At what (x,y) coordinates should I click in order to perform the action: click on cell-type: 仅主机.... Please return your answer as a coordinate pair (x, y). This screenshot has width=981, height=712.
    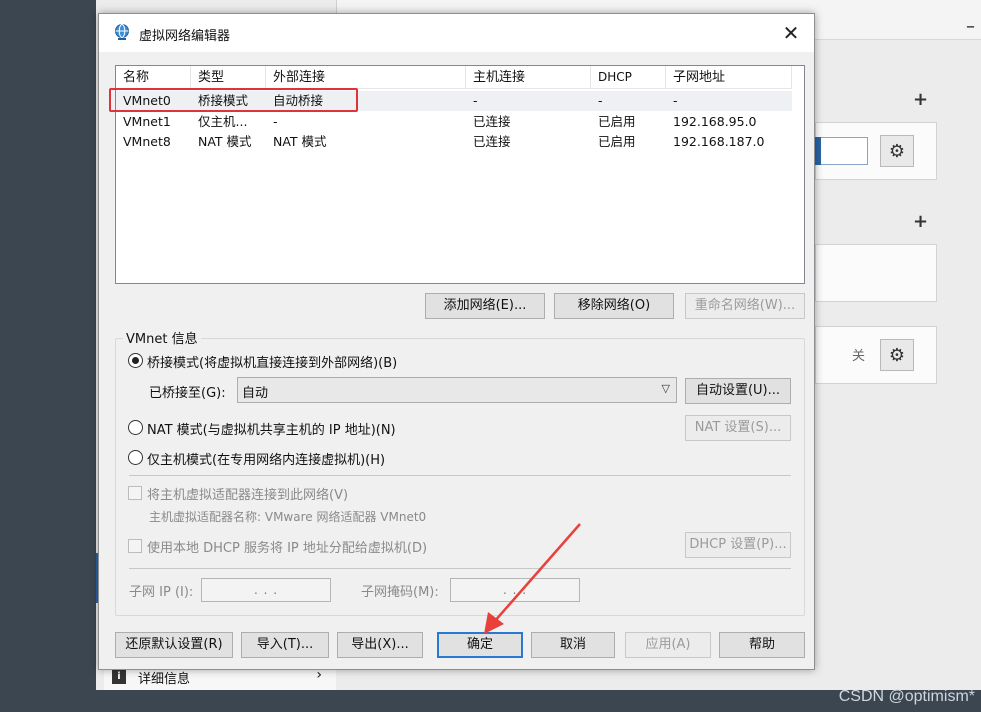
    Looking at the image, I should click on (223, 121).